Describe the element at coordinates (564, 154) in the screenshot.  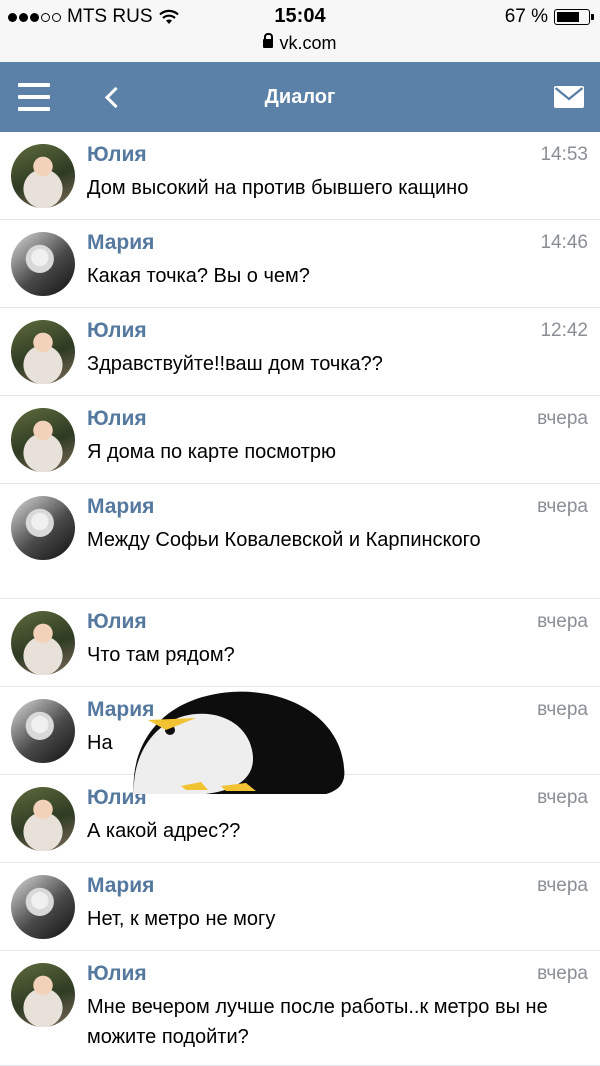
I see `message-time: 14:53` at that location.